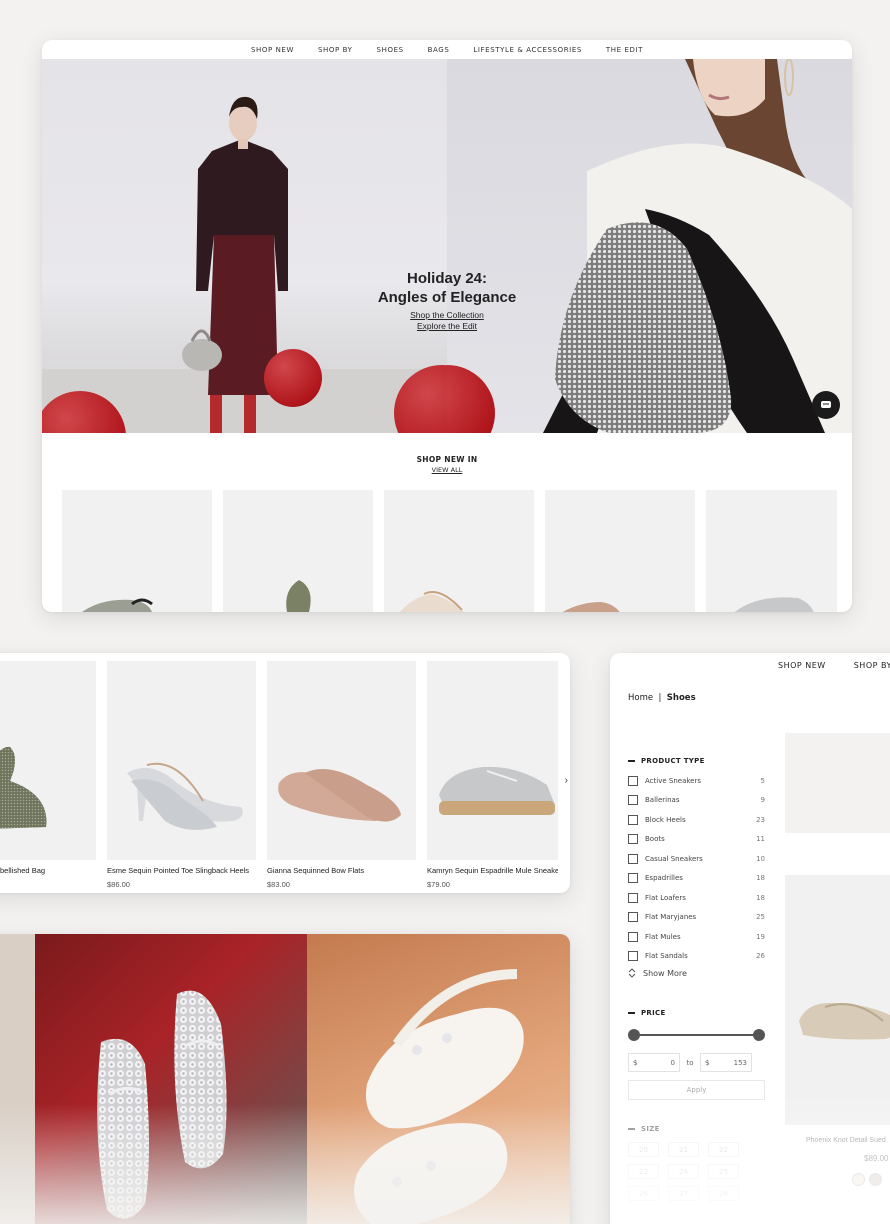  Describe the element at coordinates (696, 898) in the screenshot. I see `filter-option: Flat Loafers 18` at that location.